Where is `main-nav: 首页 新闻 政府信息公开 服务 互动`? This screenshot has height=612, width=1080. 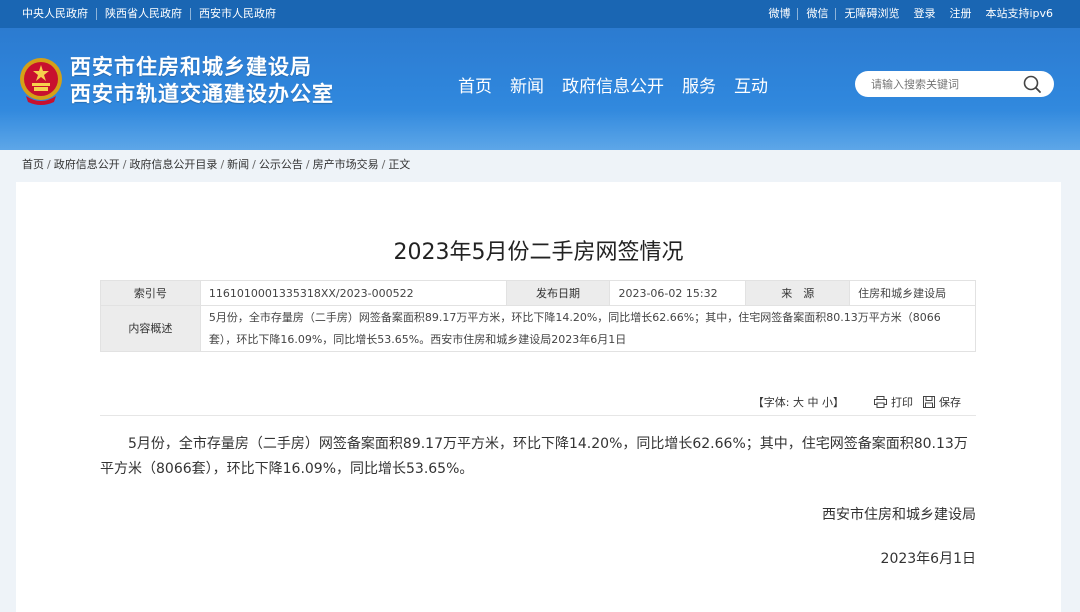
main-nav: 首页 新闻 政府信息公开 服务 互动 is located at coordinates (622, 87).